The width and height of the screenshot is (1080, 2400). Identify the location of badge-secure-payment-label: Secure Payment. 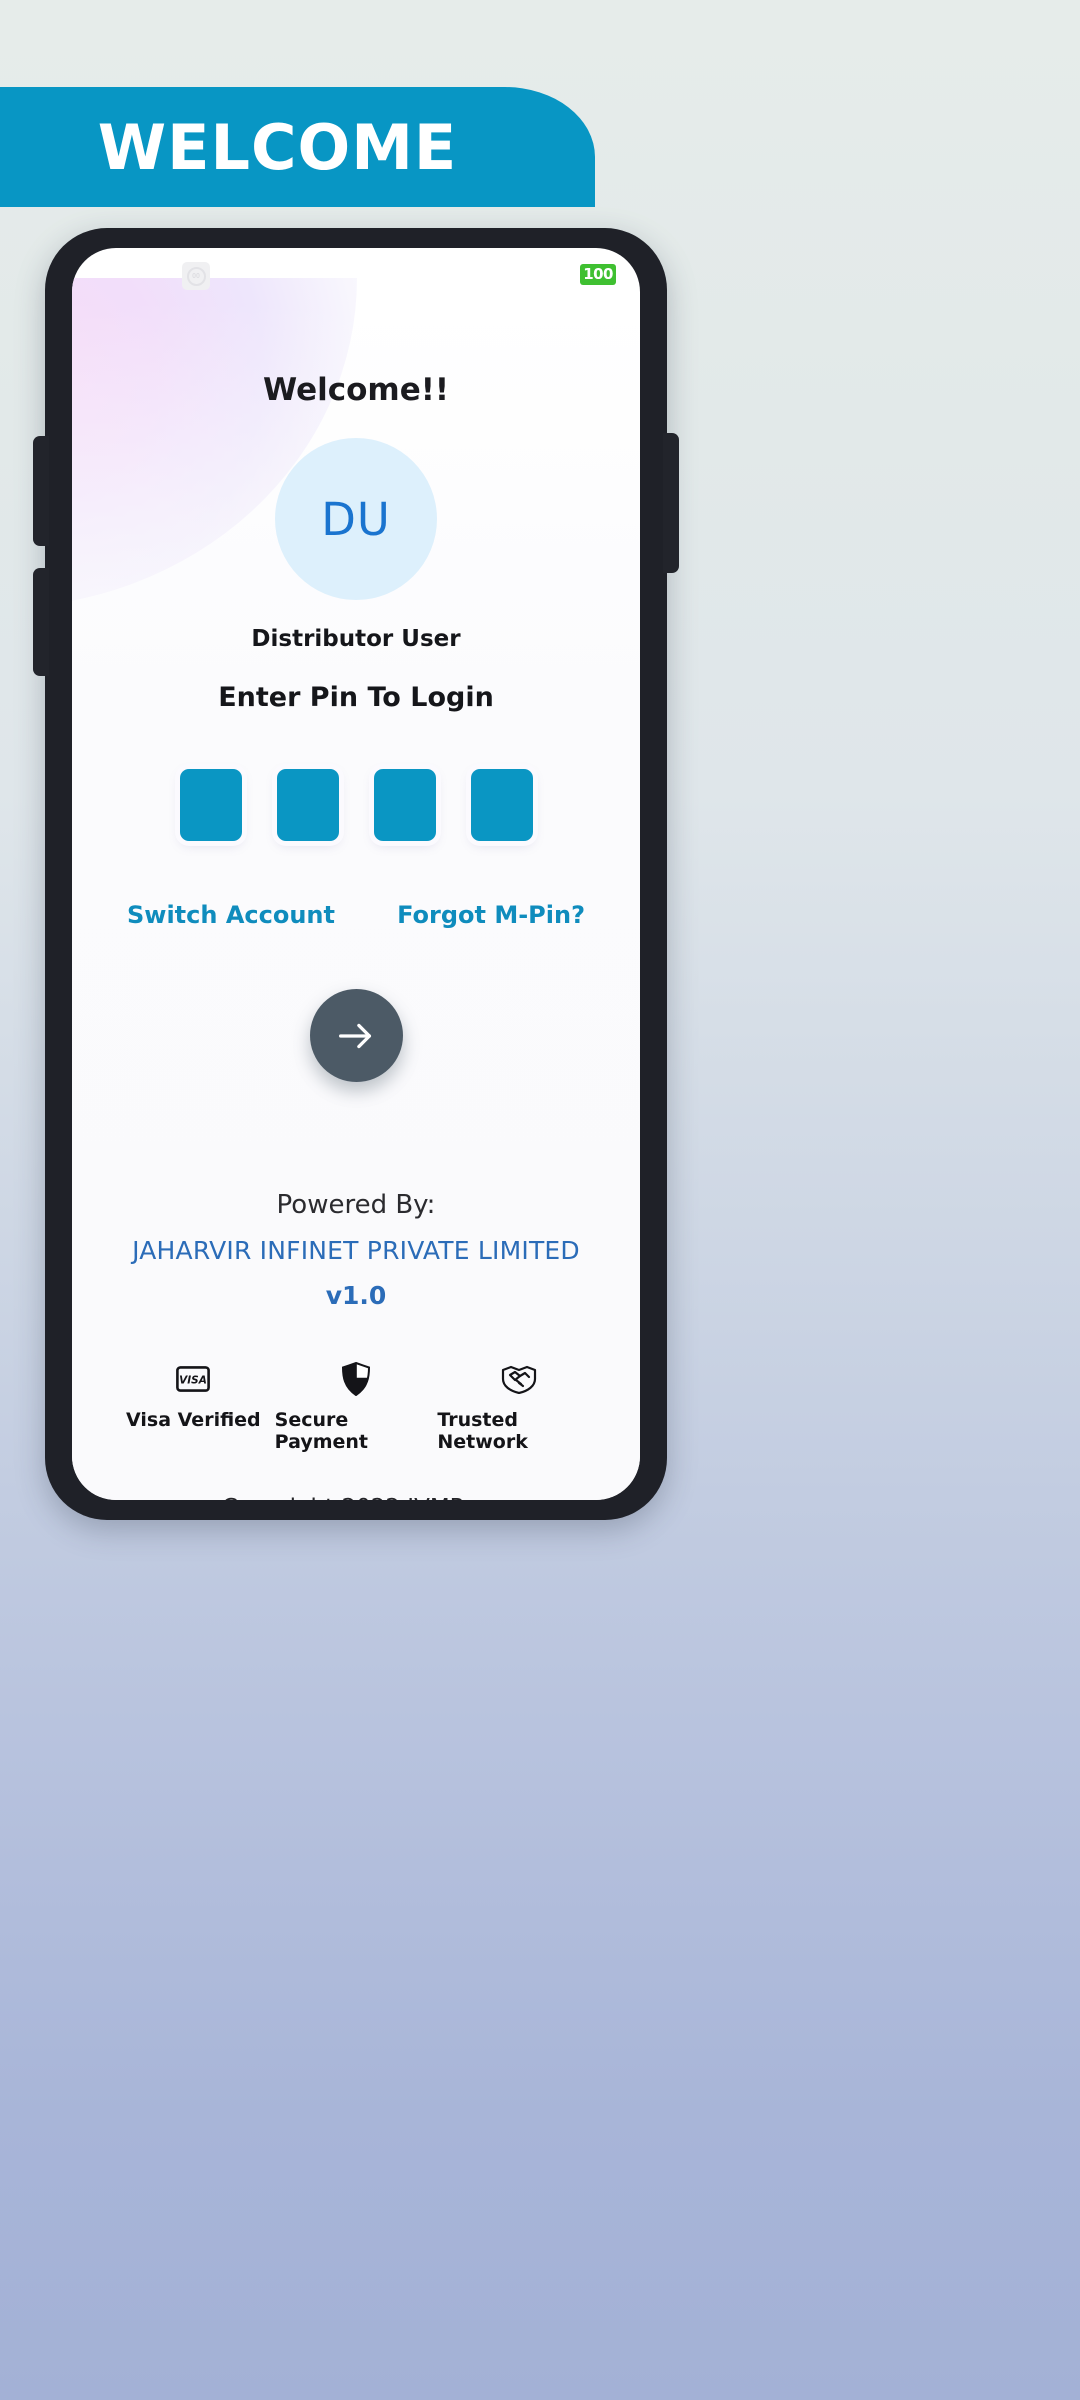
(321, 1431).